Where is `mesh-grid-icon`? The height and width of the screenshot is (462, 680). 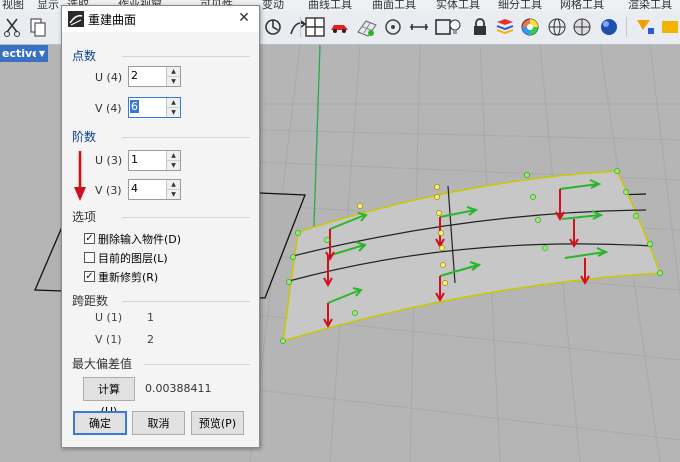 mesh-grid-icon is located at coordinates (367, 27).